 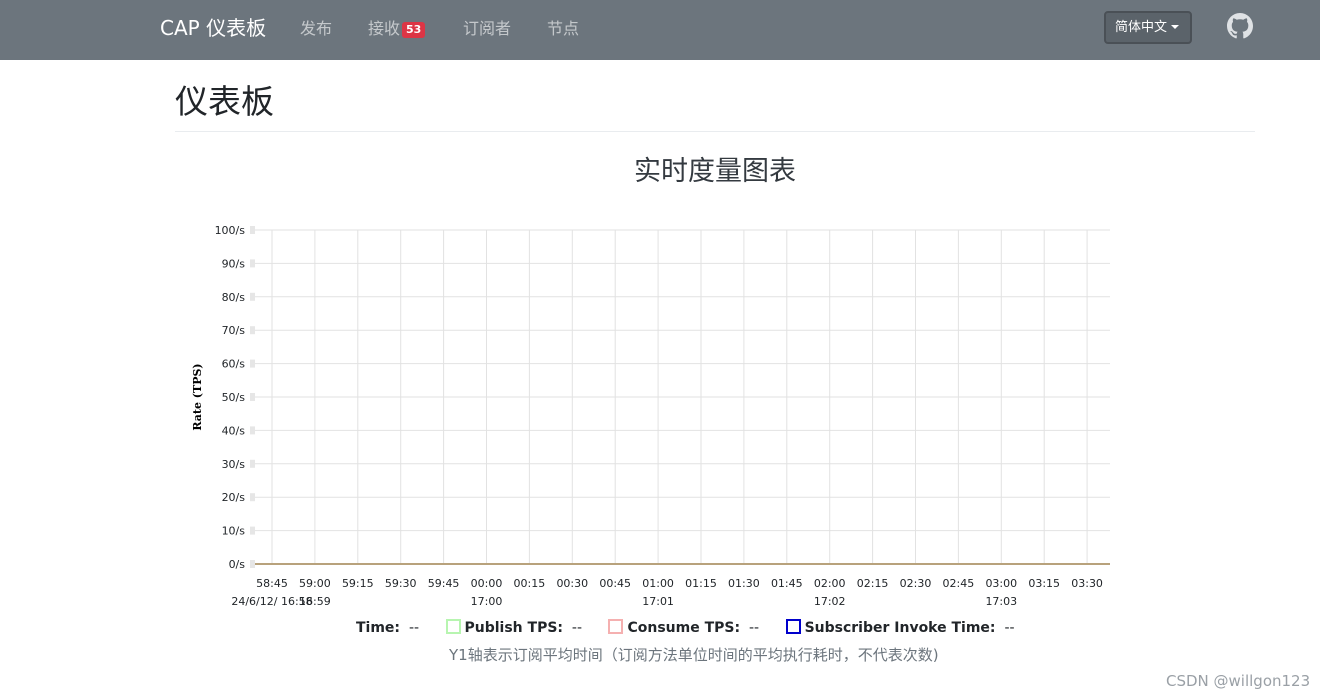 I want to click on y-tick-label: 20/s, so click(x=234, y=497).